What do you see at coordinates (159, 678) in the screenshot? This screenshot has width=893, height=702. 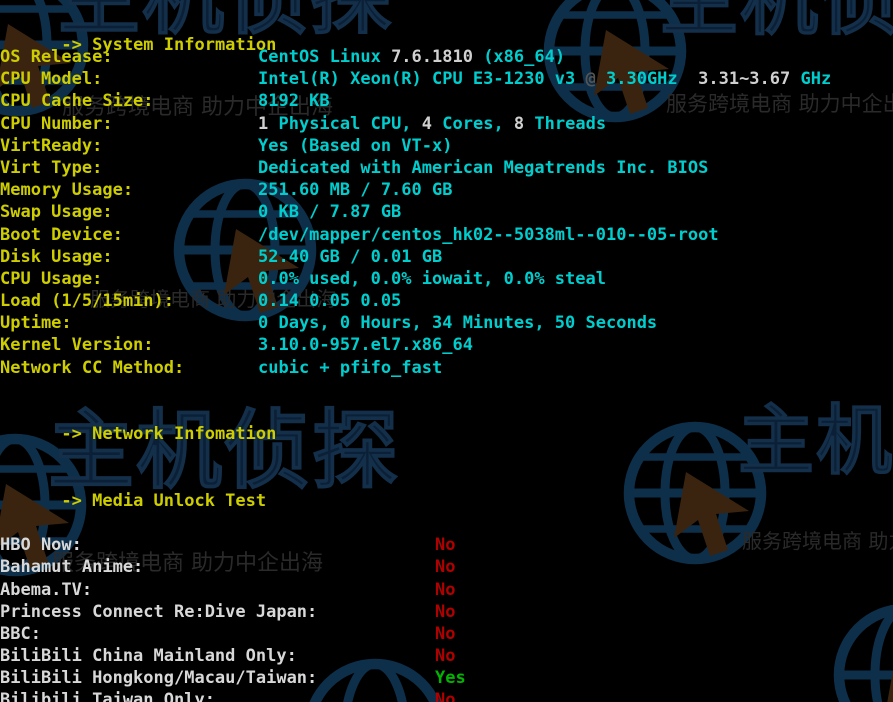 I see `media-test-label: BiliBili Hongkong/Macau/Taiwan:` at bounding box center [159, 678].